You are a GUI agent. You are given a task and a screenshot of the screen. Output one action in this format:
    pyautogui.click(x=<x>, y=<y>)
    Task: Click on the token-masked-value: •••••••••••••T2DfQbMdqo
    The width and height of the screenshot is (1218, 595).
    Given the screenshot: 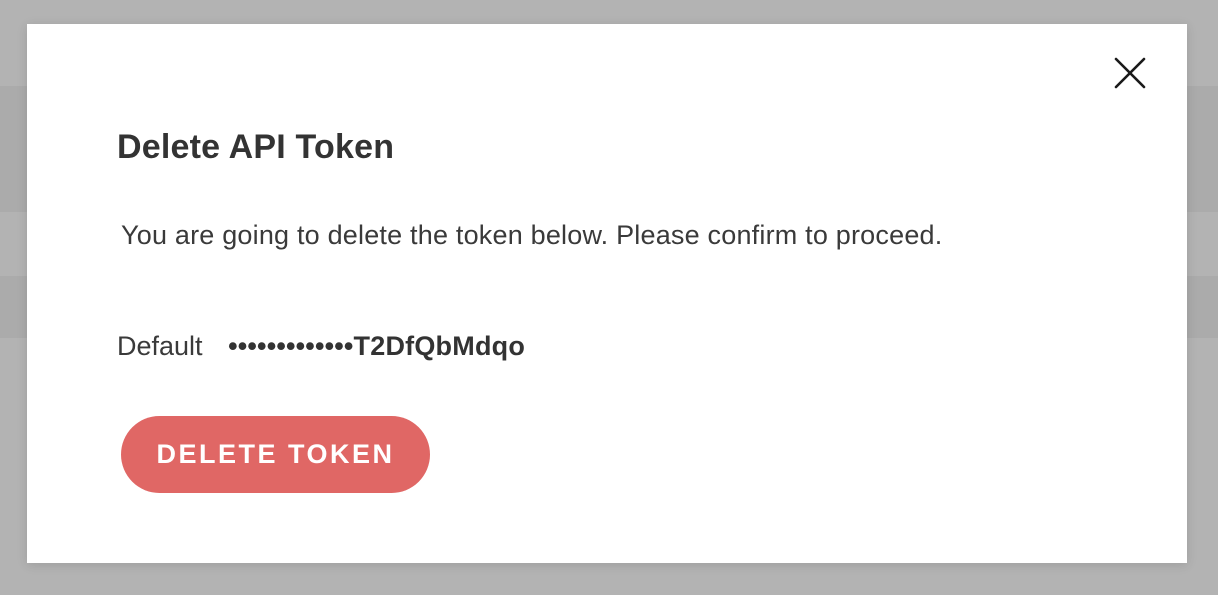 What is the action you would take?
    pyautogui.click(x=377, y=346)
    